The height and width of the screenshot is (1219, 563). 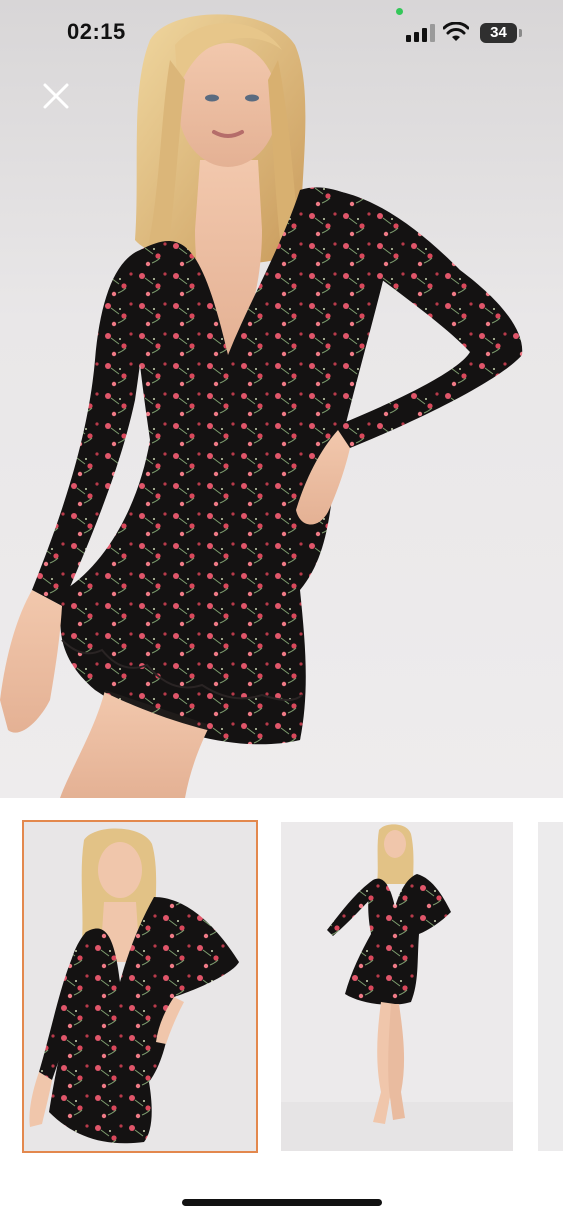 I want to click on thumbnail-full-length-photo, so click(x=397, y=986).